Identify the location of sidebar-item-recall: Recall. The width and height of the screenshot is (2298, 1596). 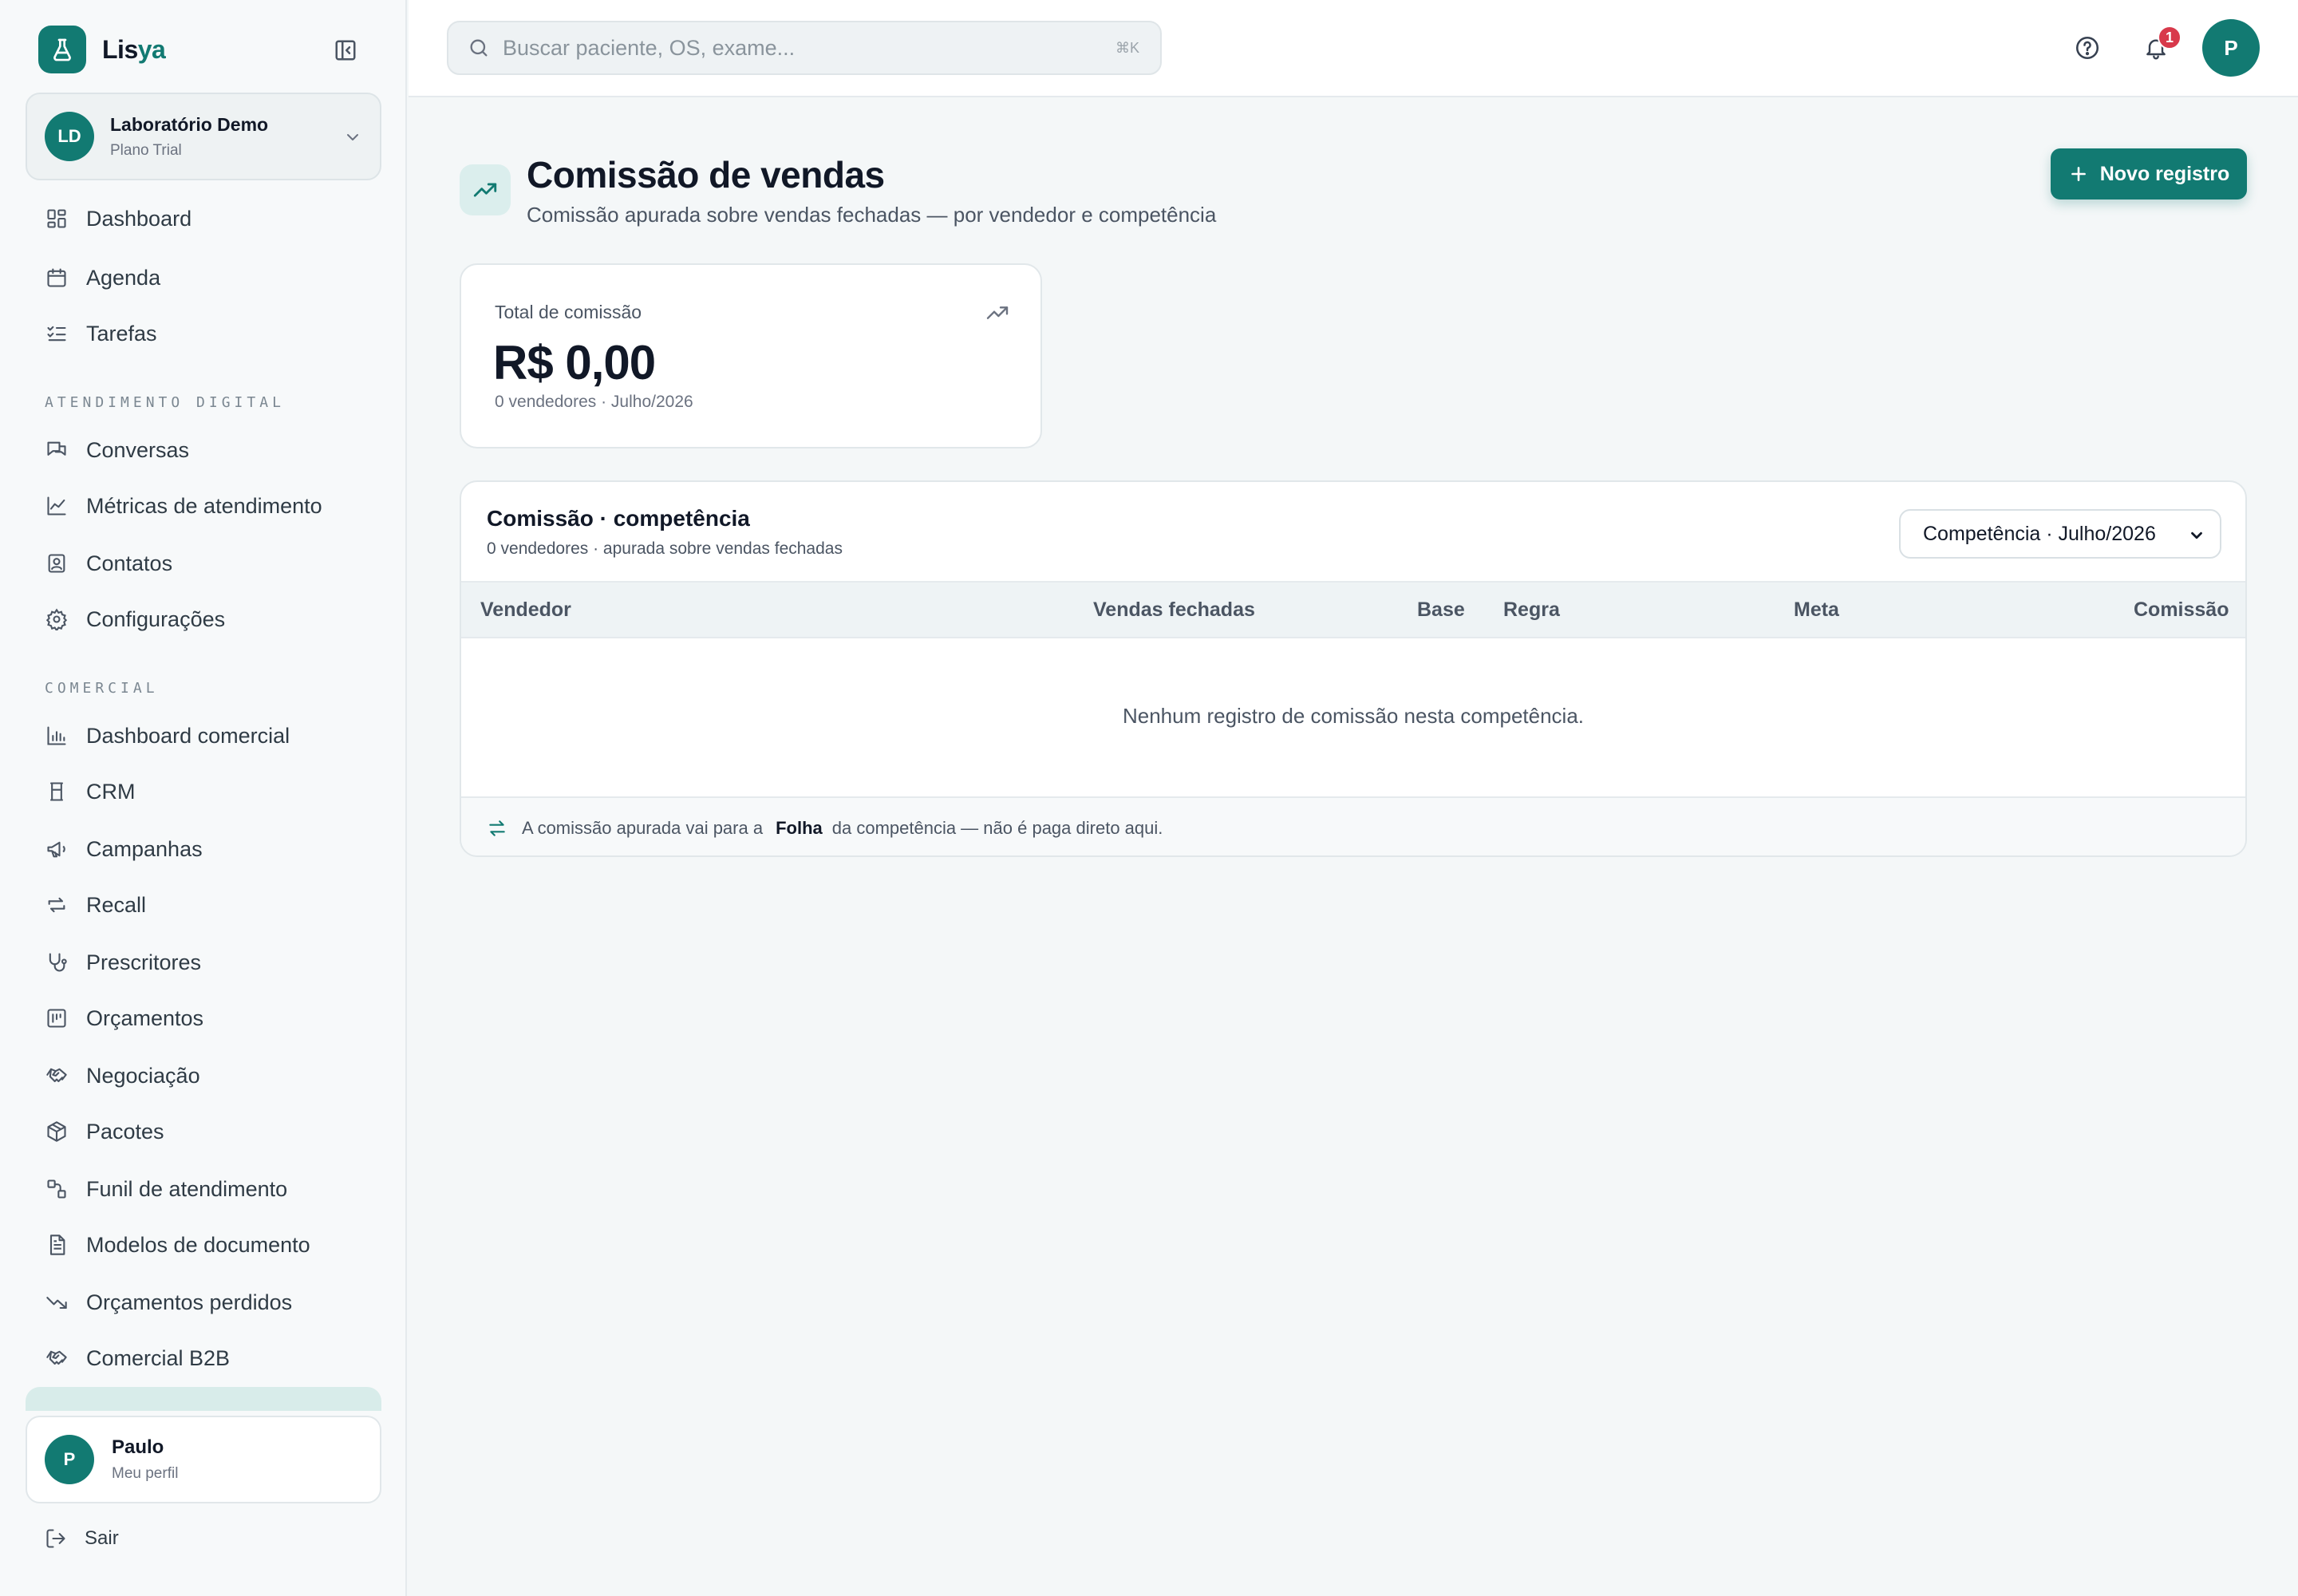
(204, 905).